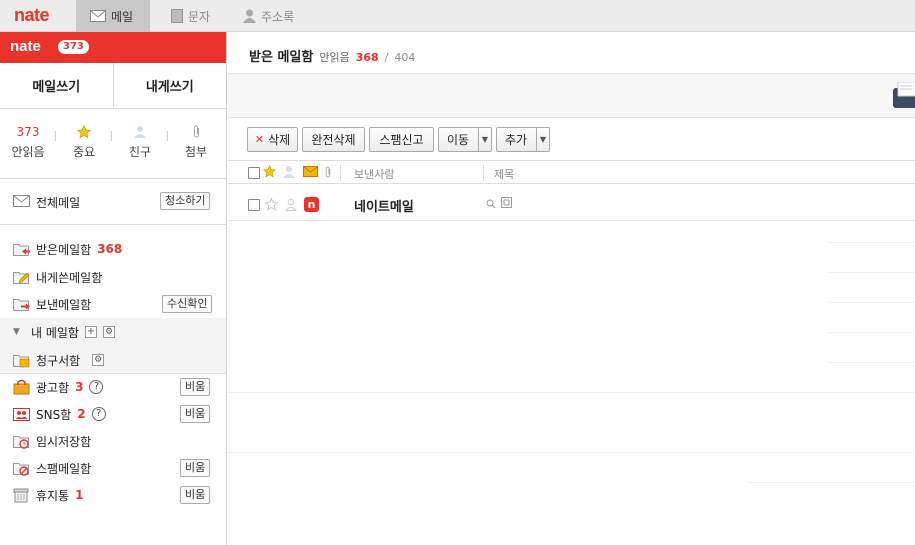  What do you see at coordinates (367, 57) in the screenshot?
I see `unread-count: 368` at bounding box center [367, 57].